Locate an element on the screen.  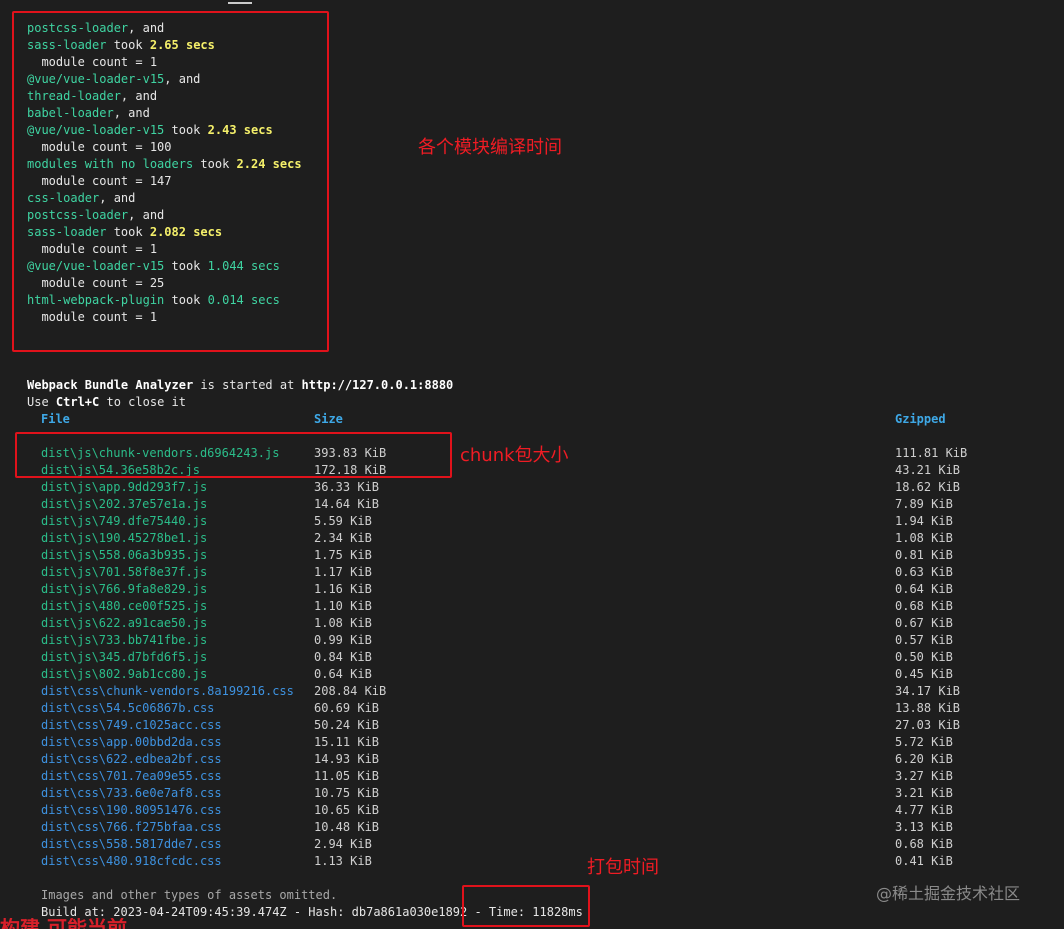
tab-indicator is located at coordinates (240, 3).